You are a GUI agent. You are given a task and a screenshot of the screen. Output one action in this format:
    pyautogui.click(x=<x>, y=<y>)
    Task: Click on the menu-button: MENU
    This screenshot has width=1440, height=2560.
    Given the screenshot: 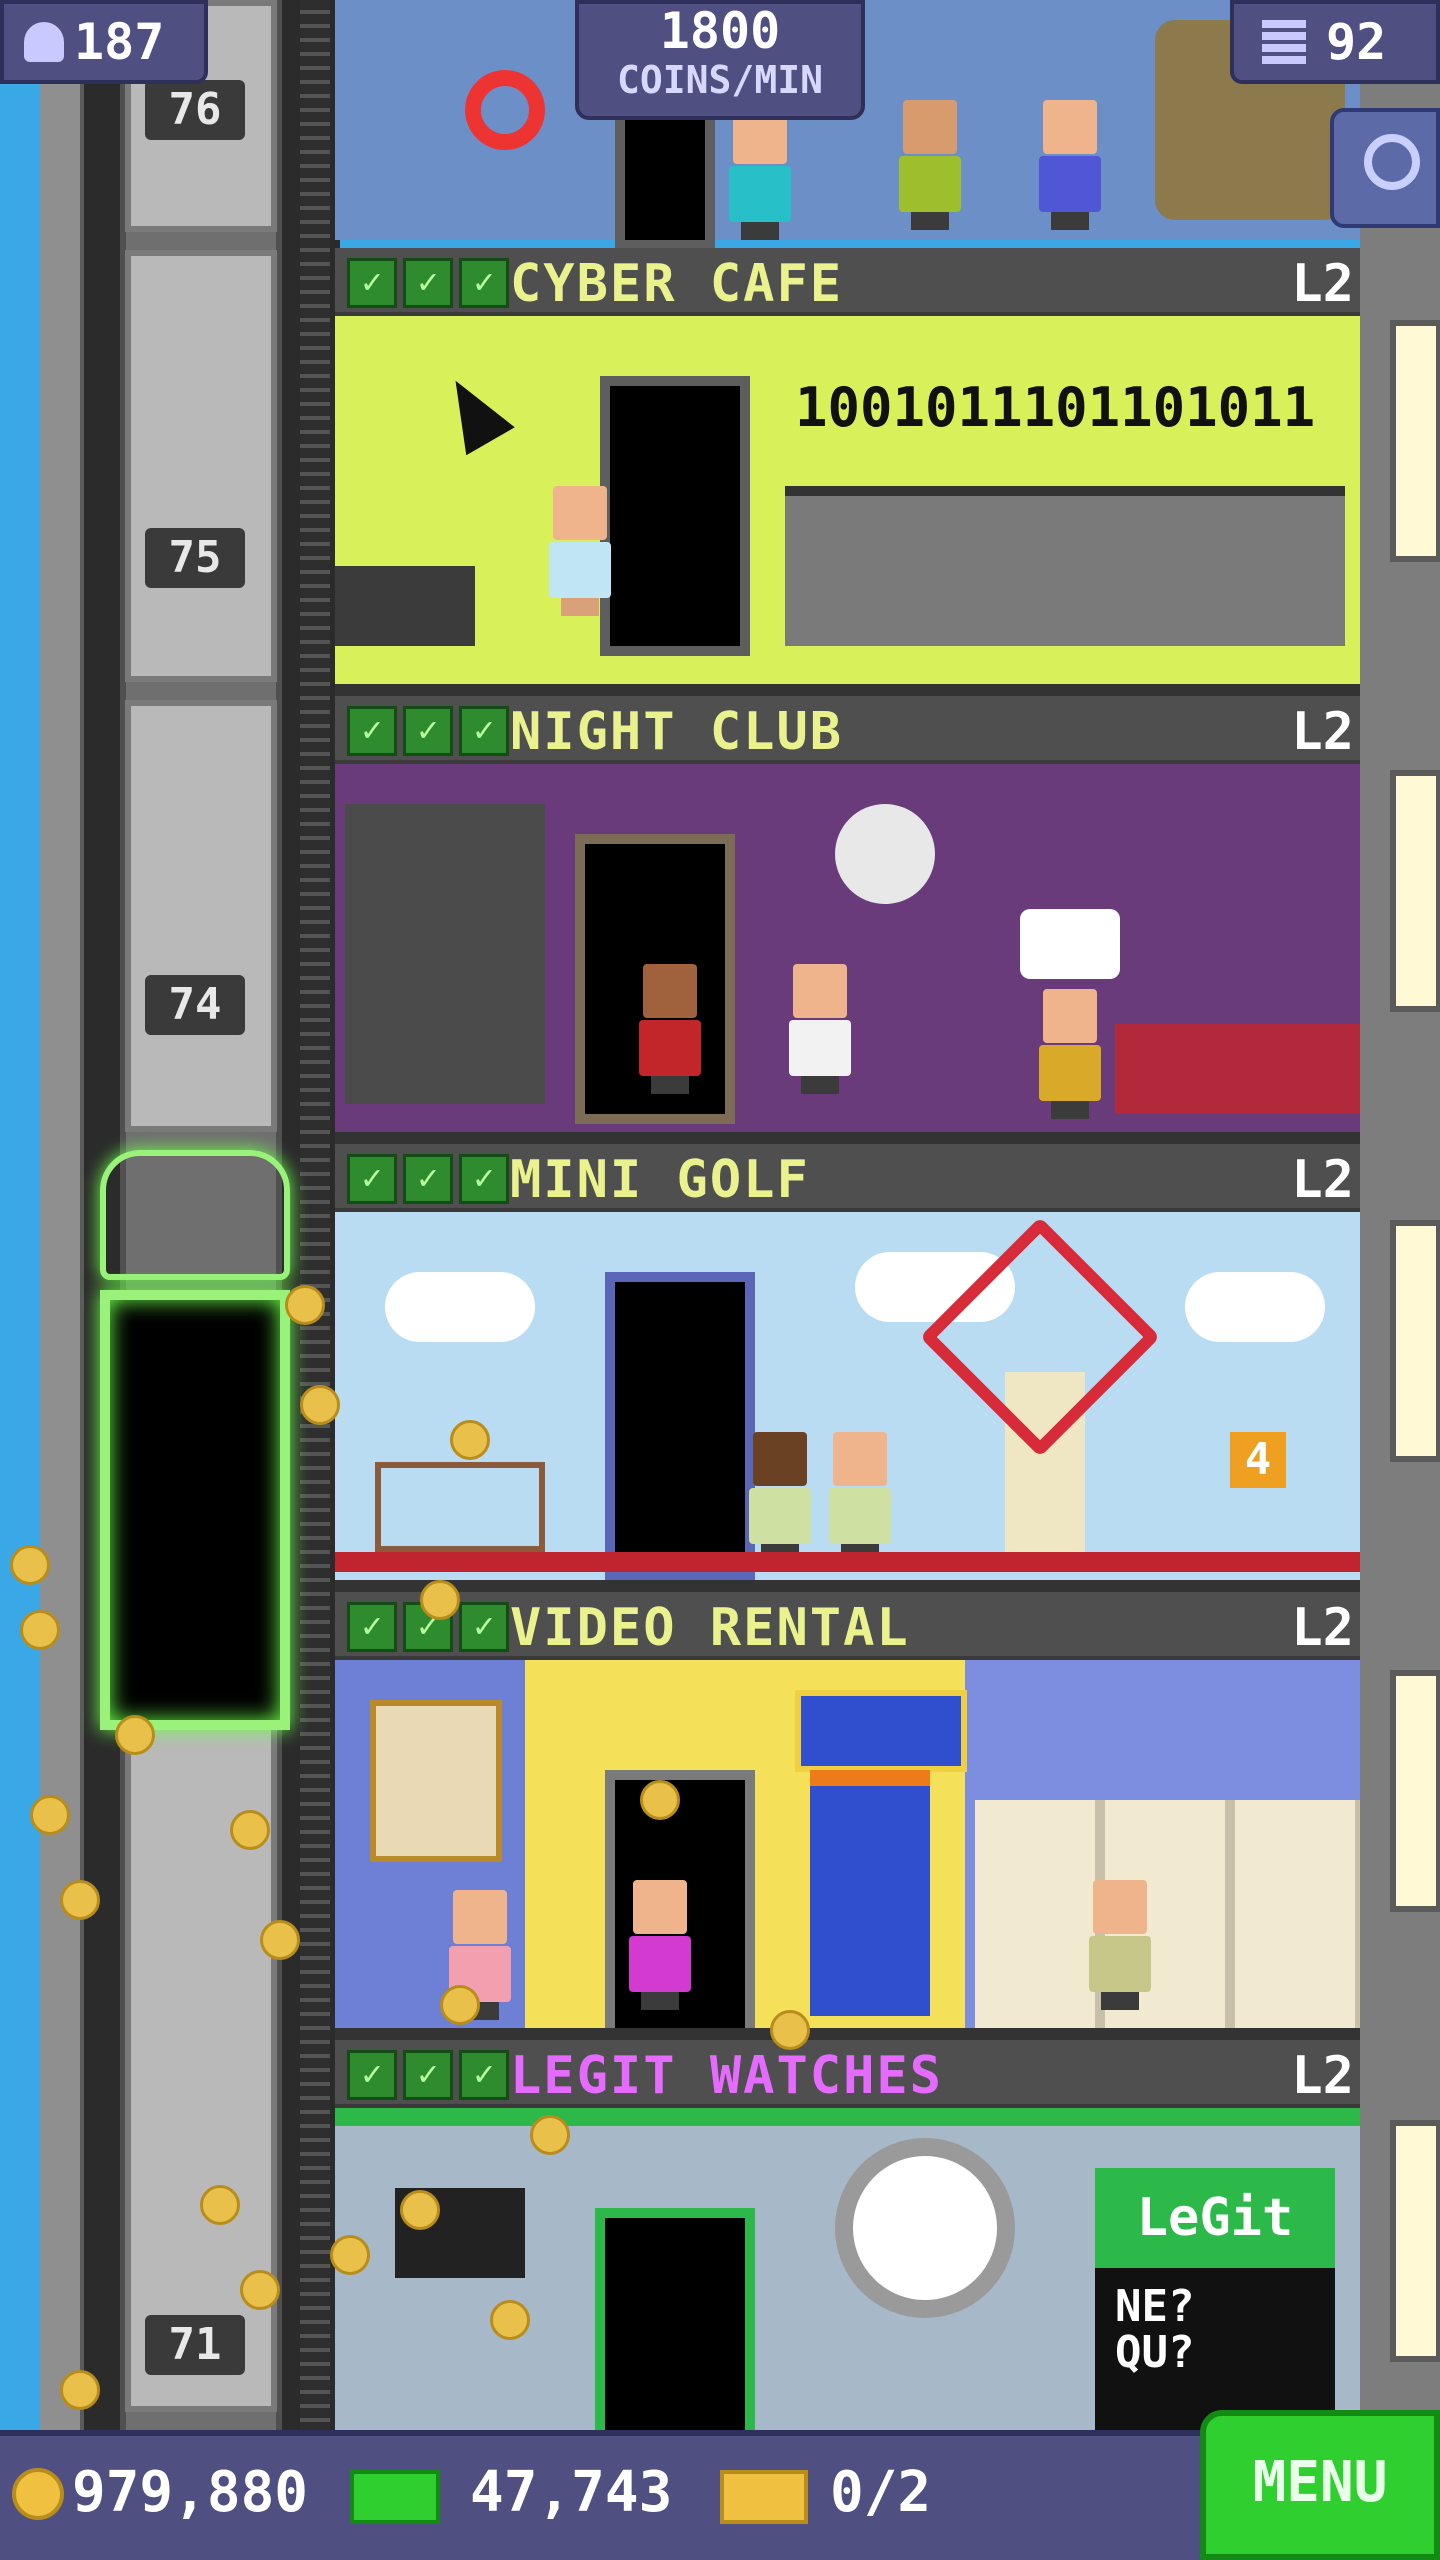 What is the action you would take?
    pyautogui.click(x=1320, y=2485)
    